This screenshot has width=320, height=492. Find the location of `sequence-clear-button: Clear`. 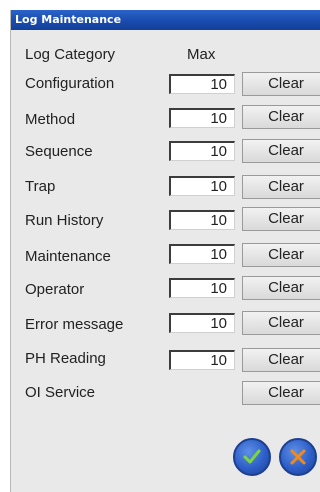

sequence-clear-button: Clear is located at coordinates (281, 151).